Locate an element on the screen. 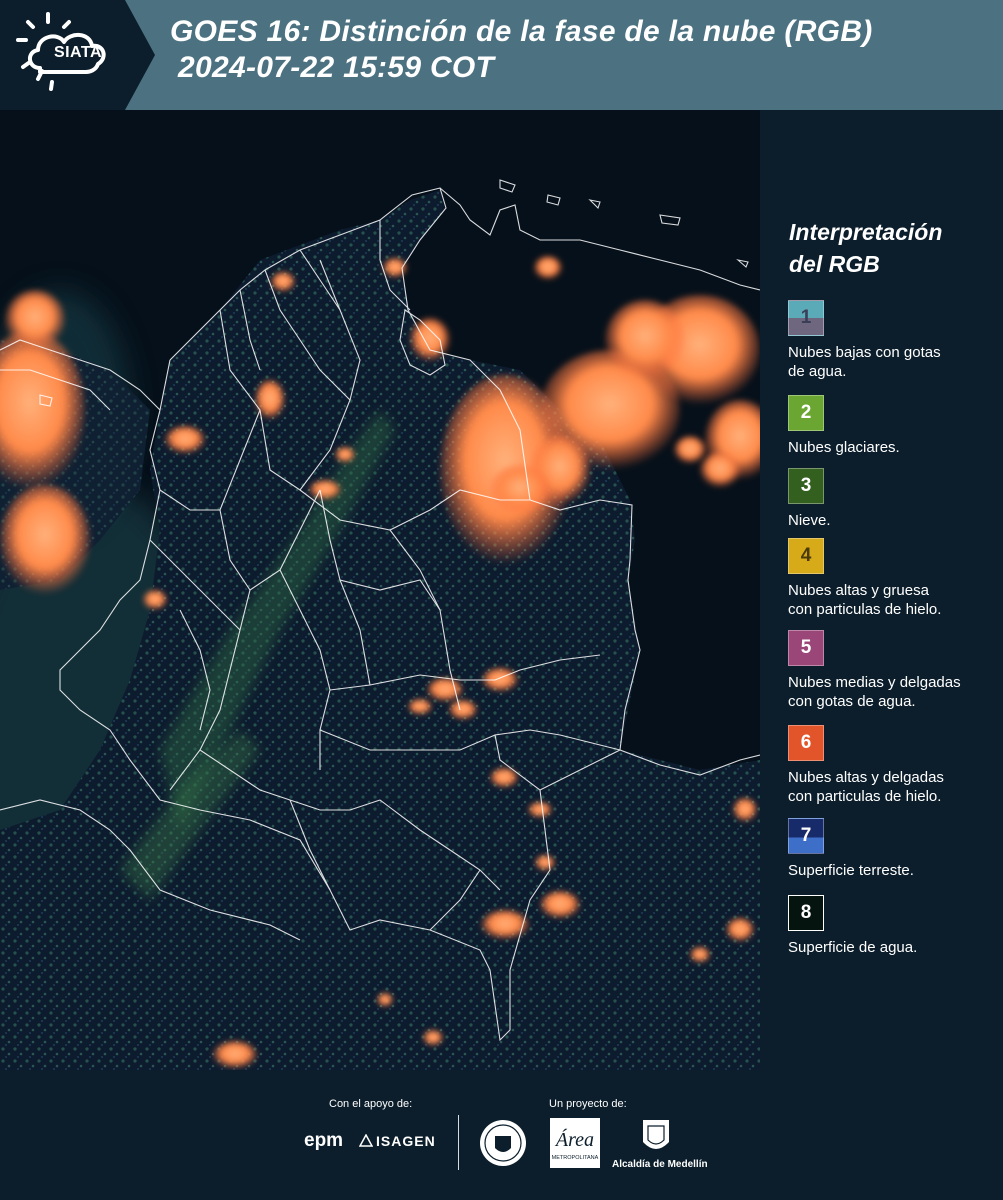  svg-text: Área is located at coordinates (574, 1139).